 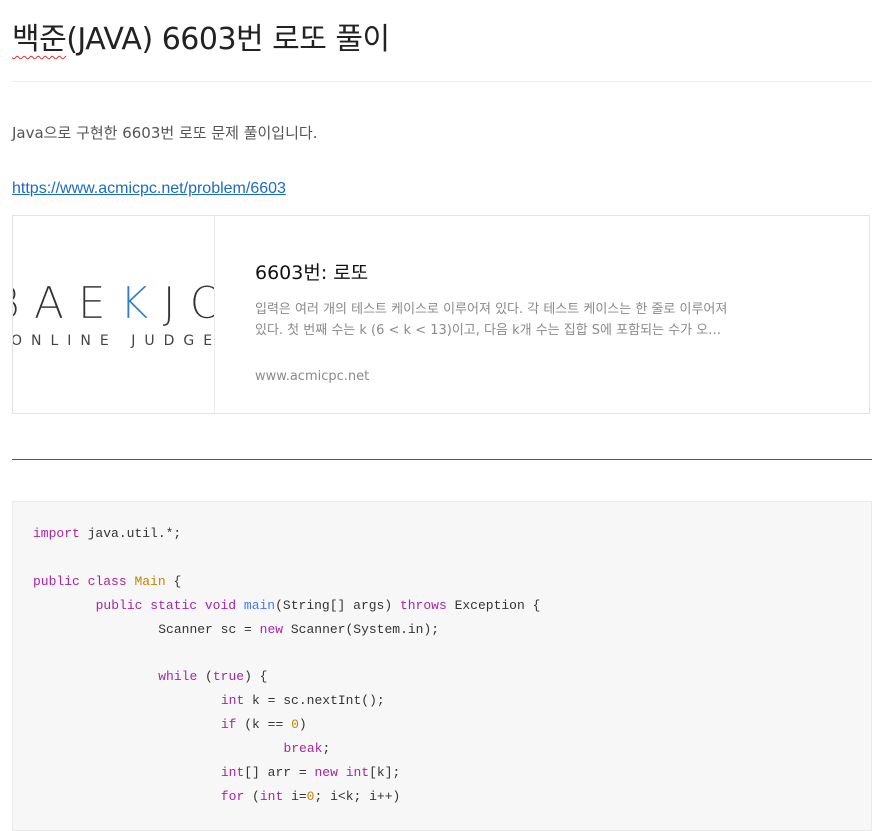 I want to click on logo-letter: A, so click(x=55, y=303).